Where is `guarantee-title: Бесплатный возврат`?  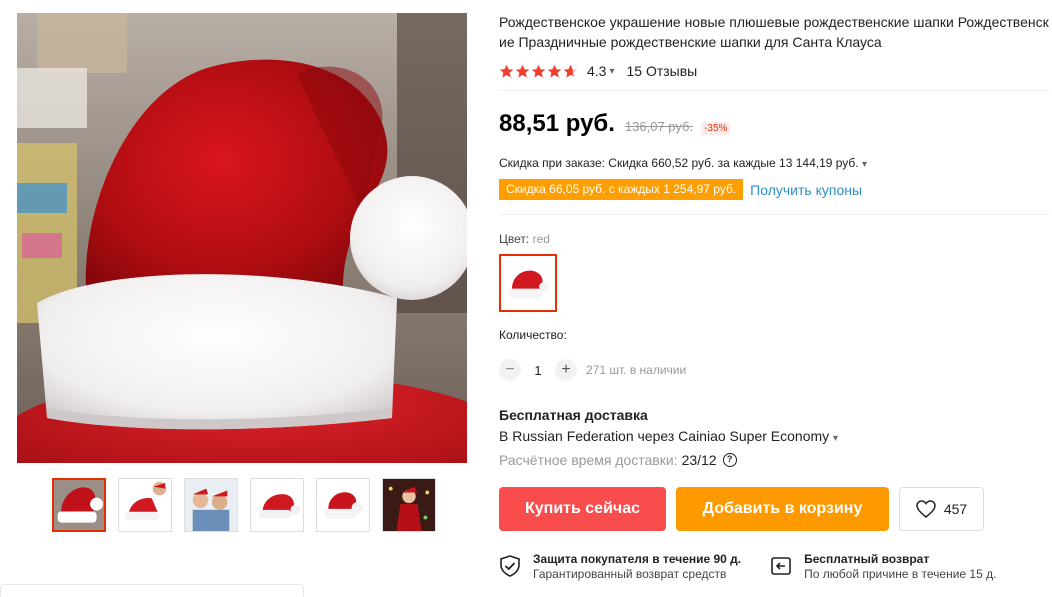 guarantee-title: Бесплатный возврат is located at coordinates (867, 559).